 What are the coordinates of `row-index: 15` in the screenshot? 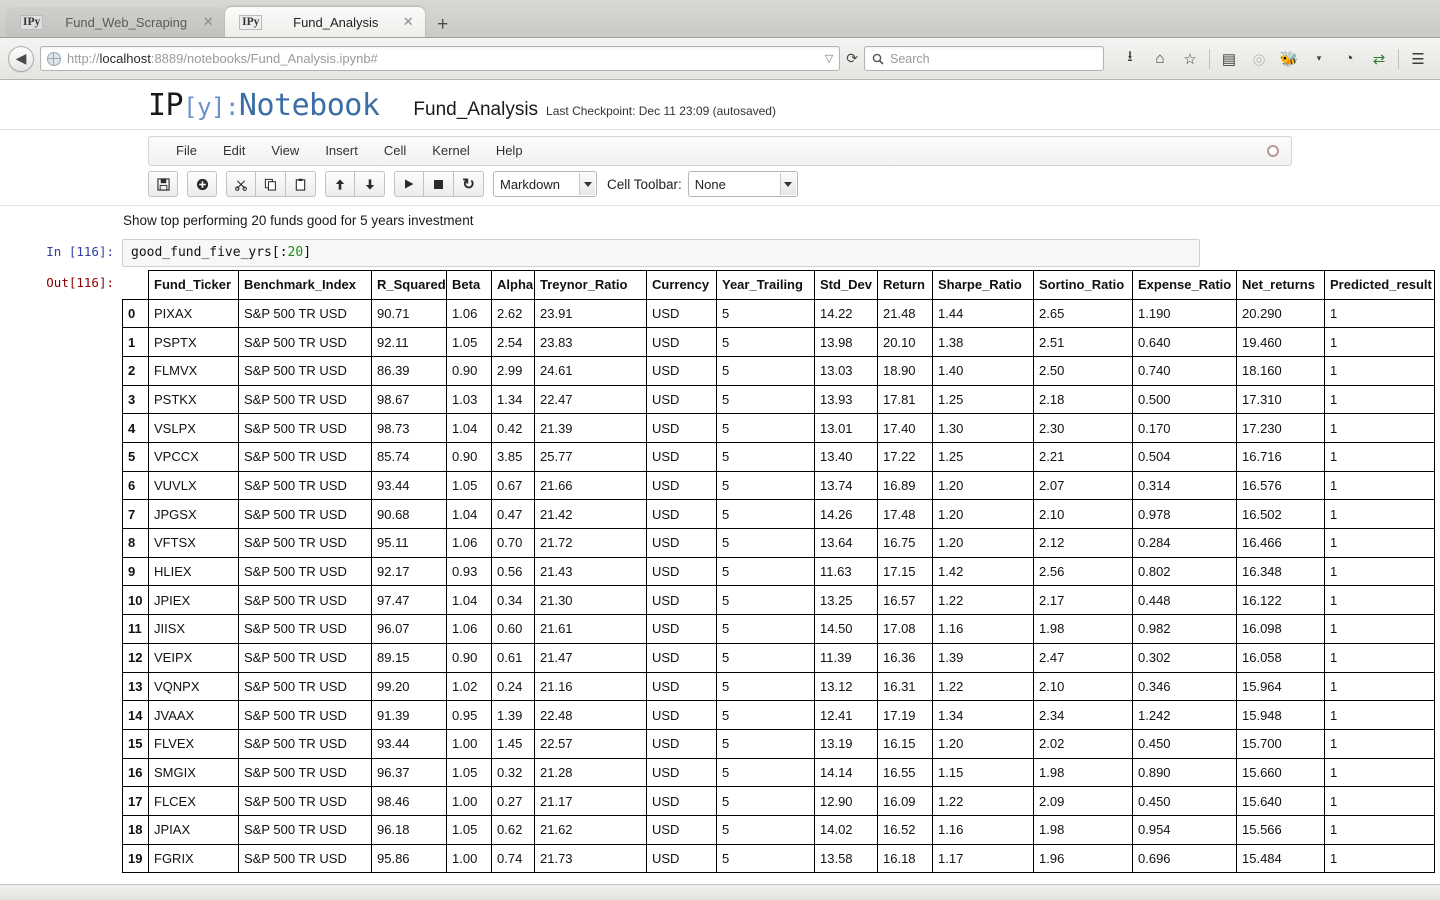 It's located at (135, 743).